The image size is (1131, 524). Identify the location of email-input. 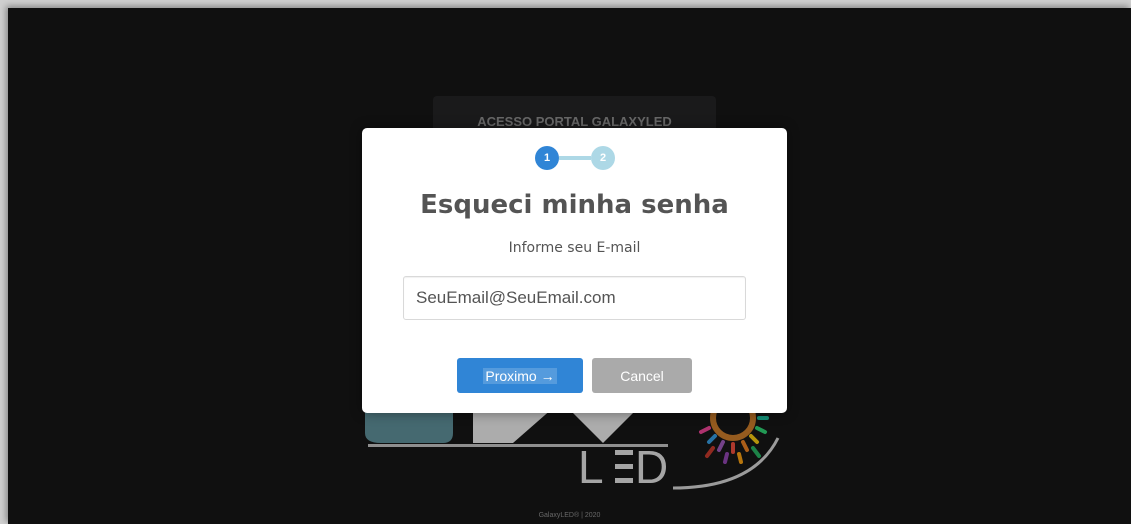
(574, 298).